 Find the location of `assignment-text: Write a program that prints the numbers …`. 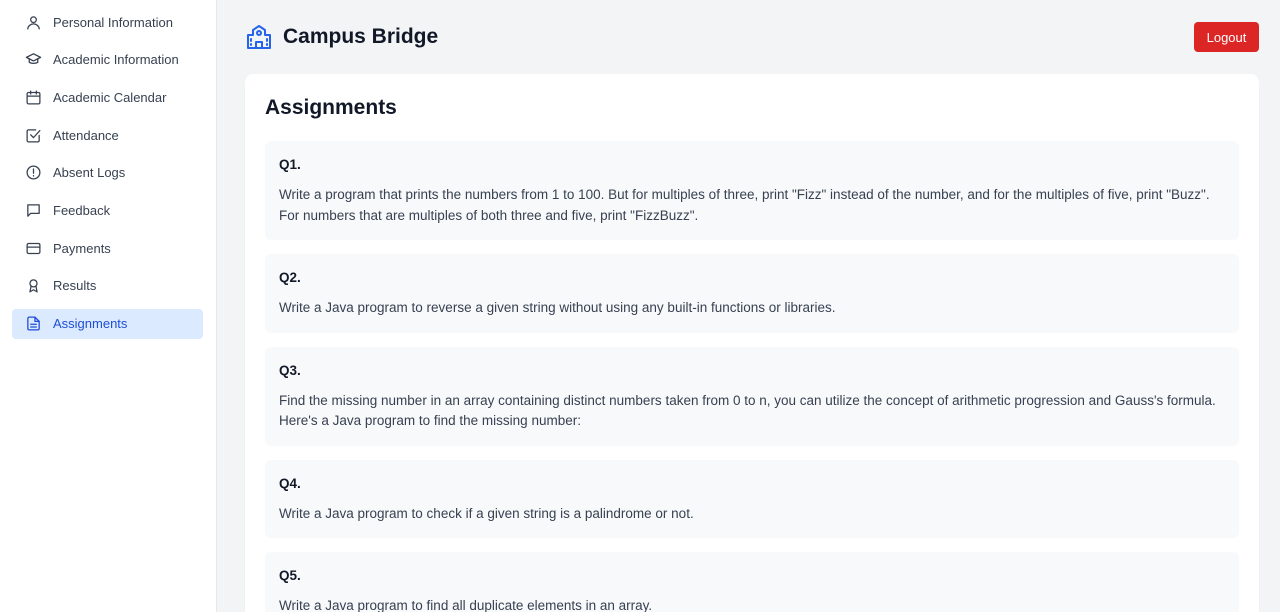

assignment-text: Write a program that prints the numbers … is located at coordinates (744, 205).